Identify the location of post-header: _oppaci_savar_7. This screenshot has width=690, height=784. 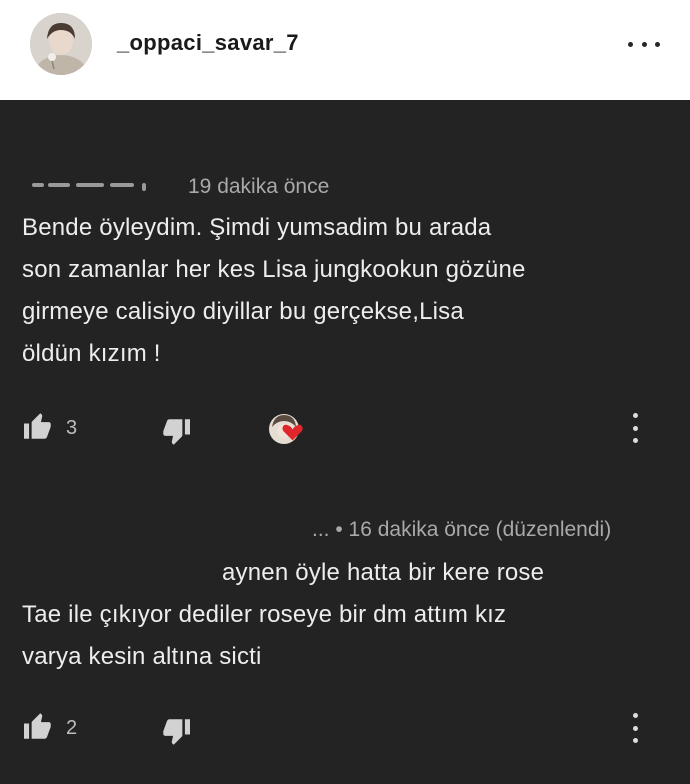
(345, 50).